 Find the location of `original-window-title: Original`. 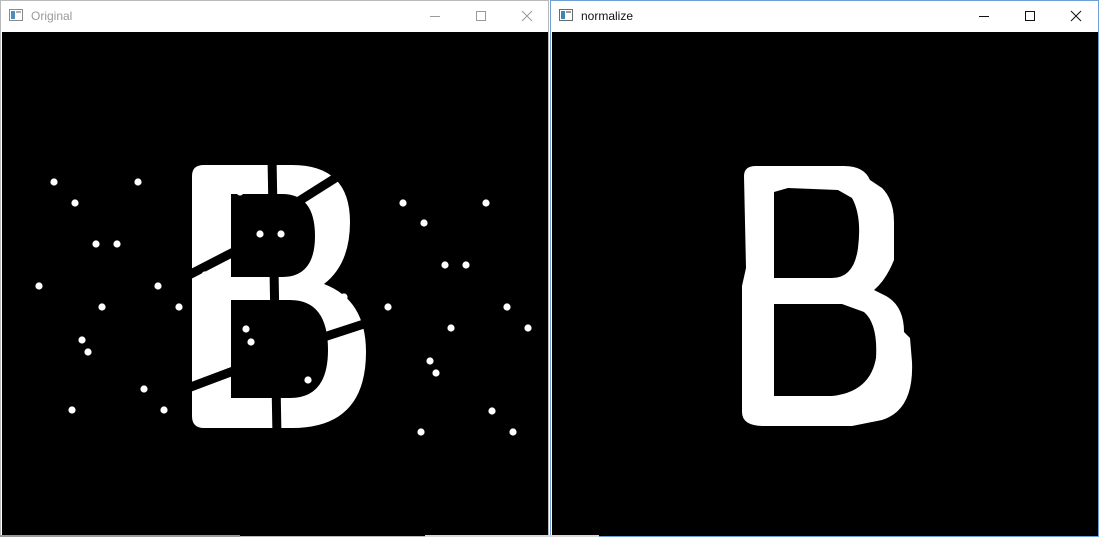

original-window-title: Original is located at coordinates (52, 16).